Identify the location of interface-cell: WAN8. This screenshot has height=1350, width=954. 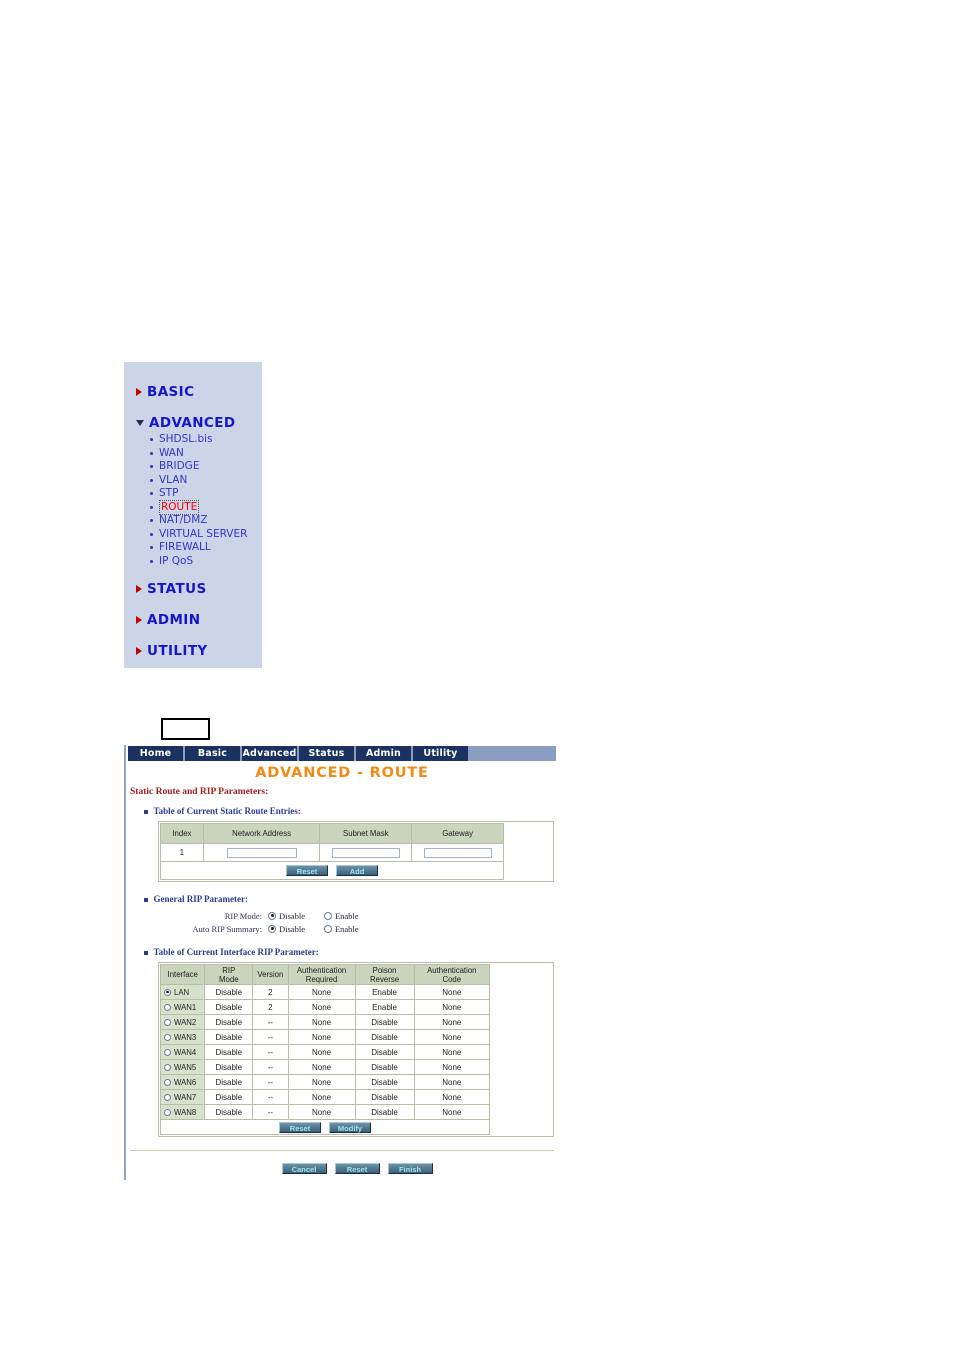
(182, 1112).